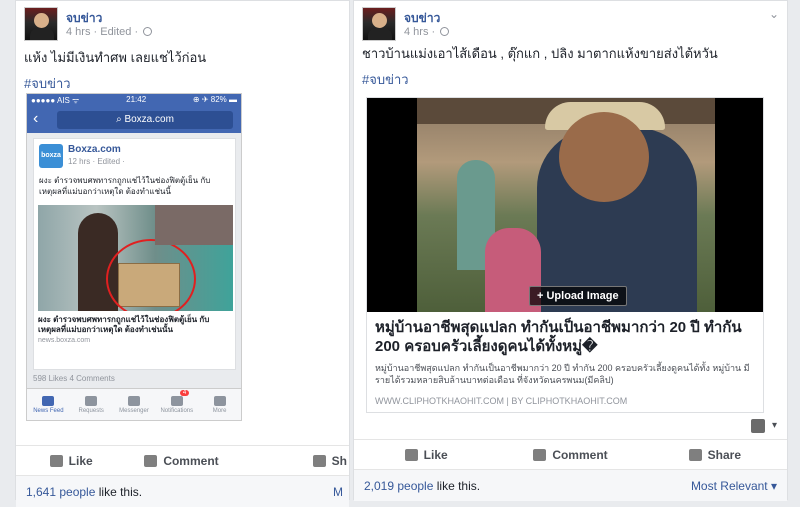  What do you see at coordinates (724, 454) in the screenshot?
I see `share-label: Share` at bounding box center [724, 454].